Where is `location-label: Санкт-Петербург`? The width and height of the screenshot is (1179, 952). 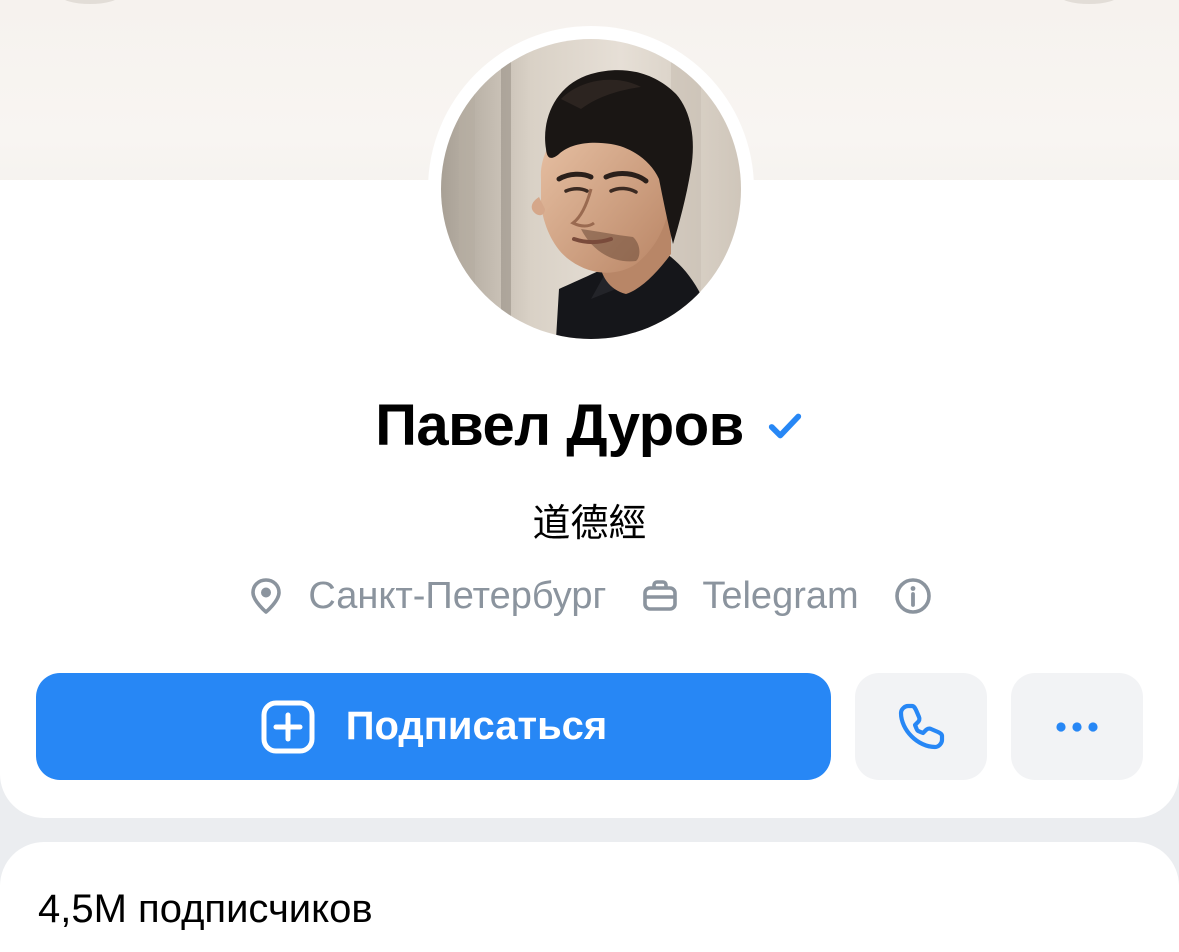
location-label: Санкт-Петербург is located at coordinates (457, 595).